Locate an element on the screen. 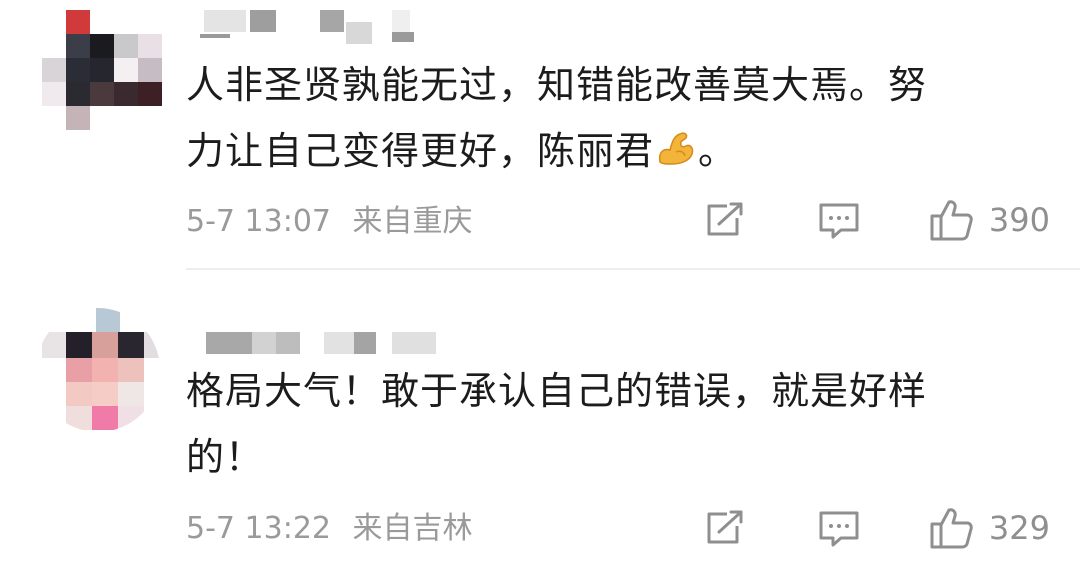  comment-text-line: 的！ is located at coordinates (225, 457).